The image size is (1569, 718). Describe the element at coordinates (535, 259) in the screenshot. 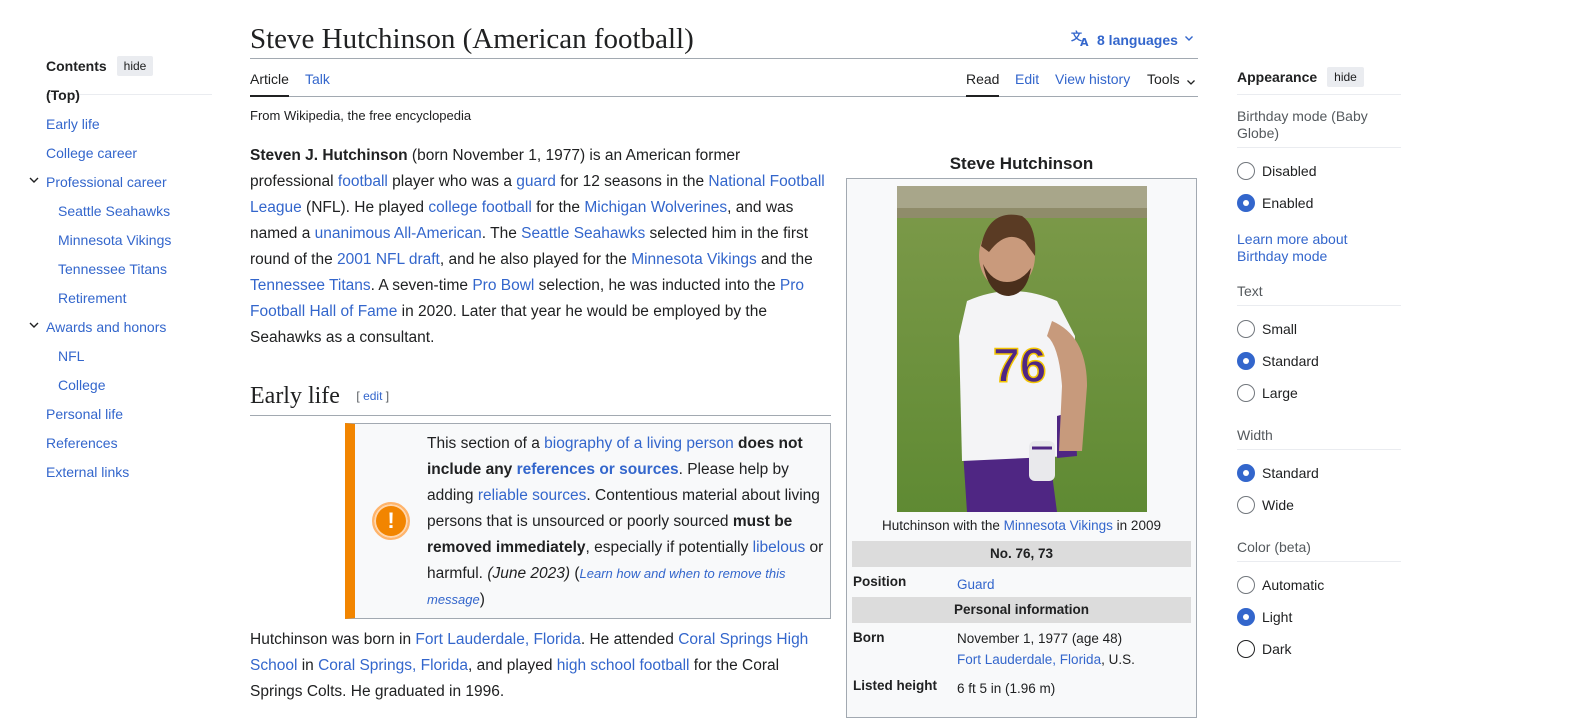

I see `text: , and he also played for the` at that location.